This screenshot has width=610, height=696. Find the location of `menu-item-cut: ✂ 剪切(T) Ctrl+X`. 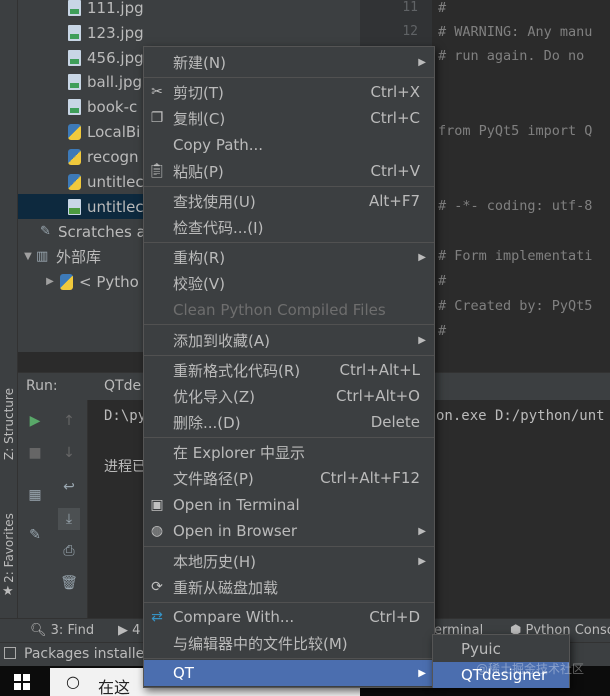

menu-item-cut: ✂ 剪切(T) Ctrl+X is located at coordinates (289, 92).